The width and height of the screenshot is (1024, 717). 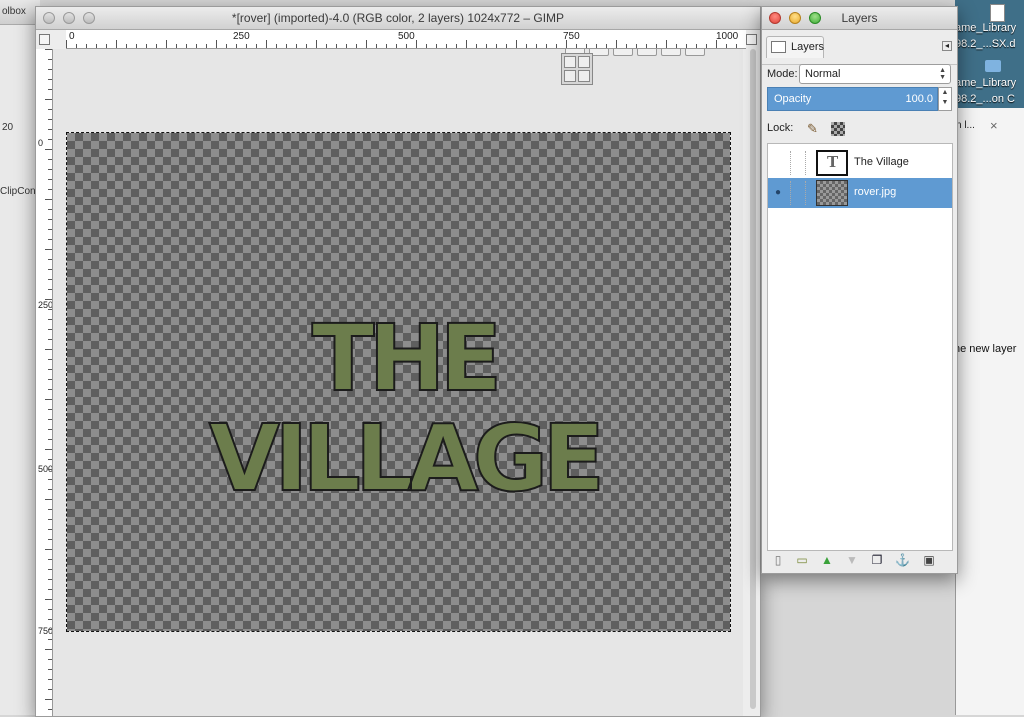 What do you see at coordinates (751, 39) in the screenshot?
I see `zoom-fit-button` at bounding box center [751, 39].